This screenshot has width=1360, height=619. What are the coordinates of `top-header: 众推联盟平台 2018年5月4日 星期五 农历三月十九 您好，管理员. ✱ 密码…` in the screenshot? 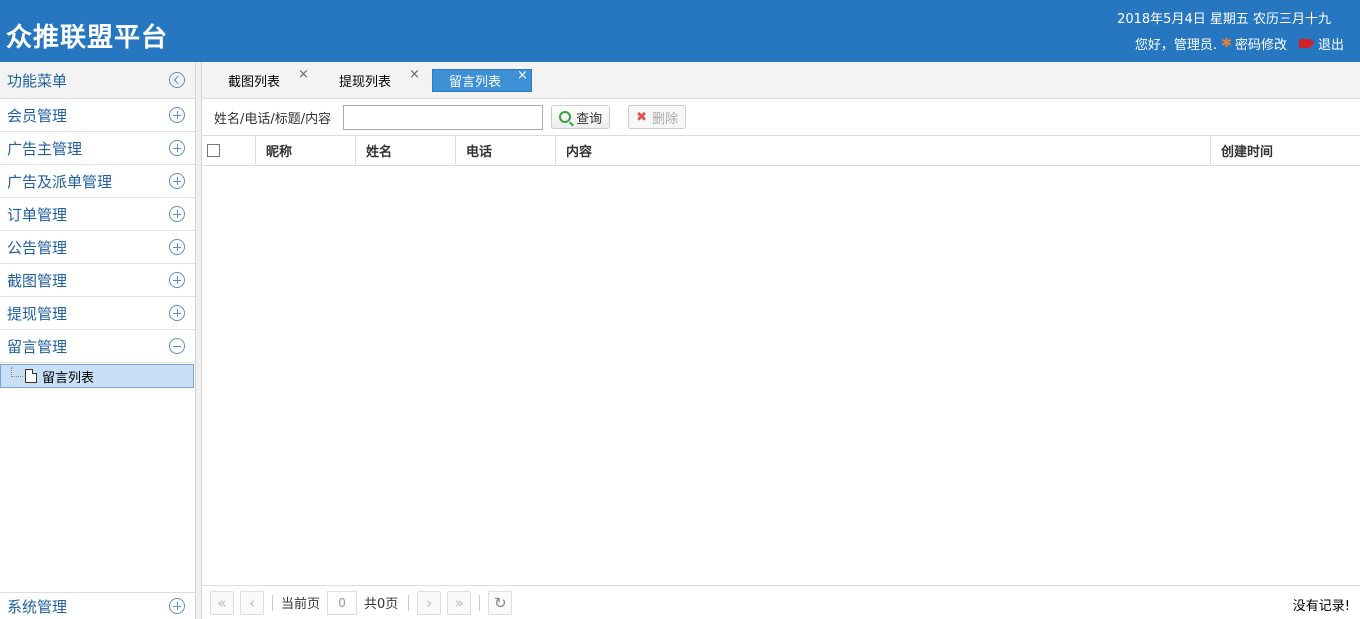 It's located at (680, 31).